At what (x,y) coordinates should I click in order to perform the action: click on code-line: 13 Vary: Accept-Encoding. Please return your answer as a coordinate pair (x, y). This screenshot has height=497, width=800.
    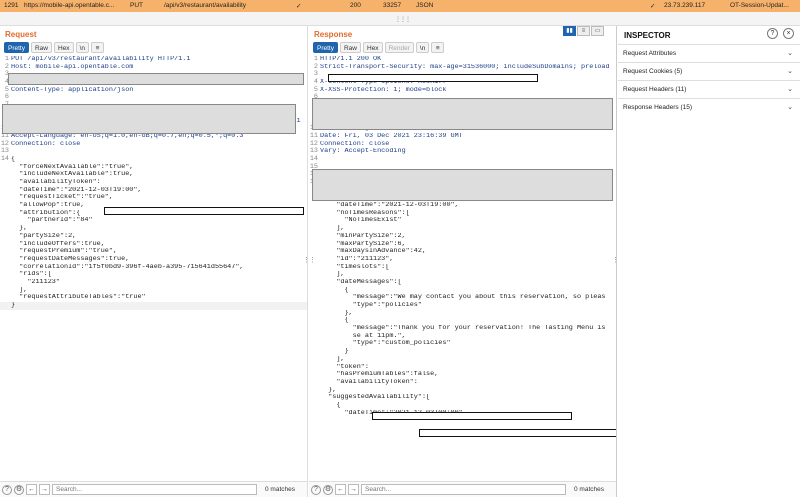
    Looking at the image, I should click on (462, 152).